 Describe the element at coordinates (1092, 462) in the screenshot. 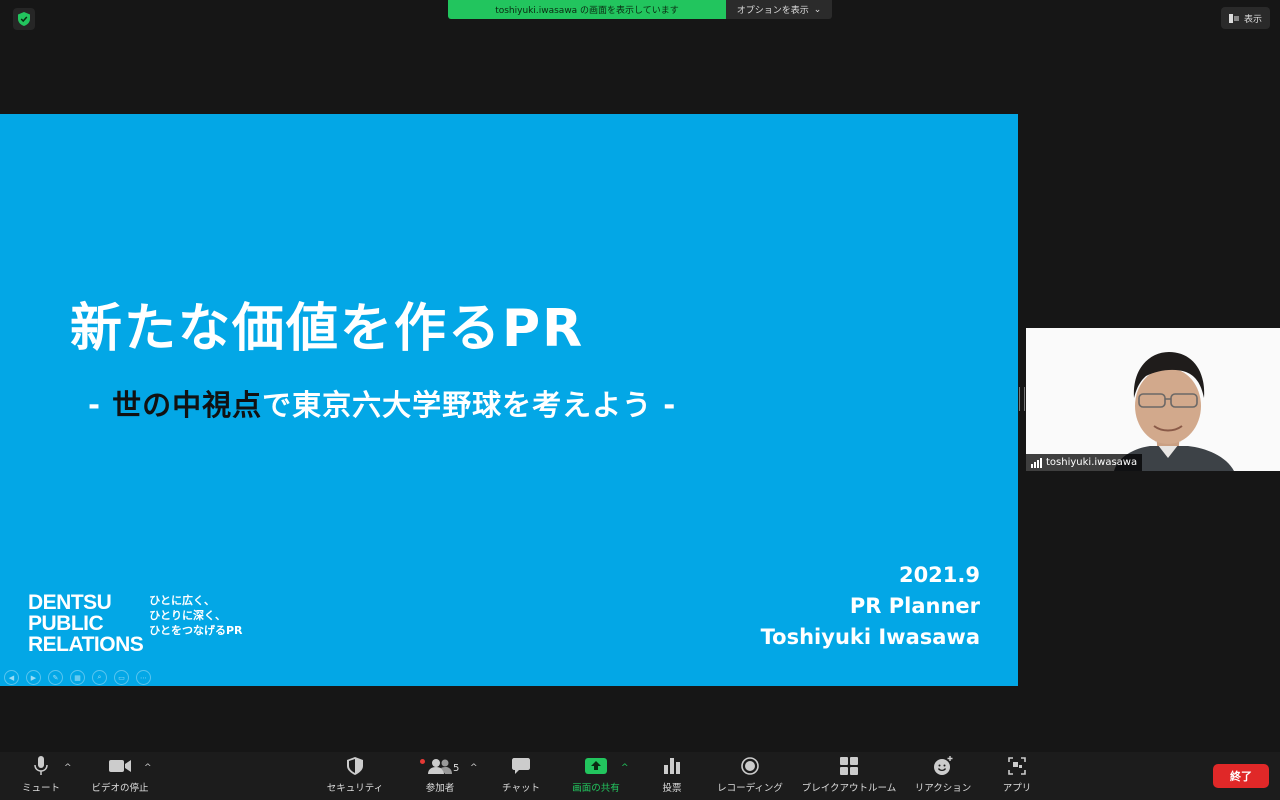

I see `participant-name: toshiyuki.iwasawa` at that location.